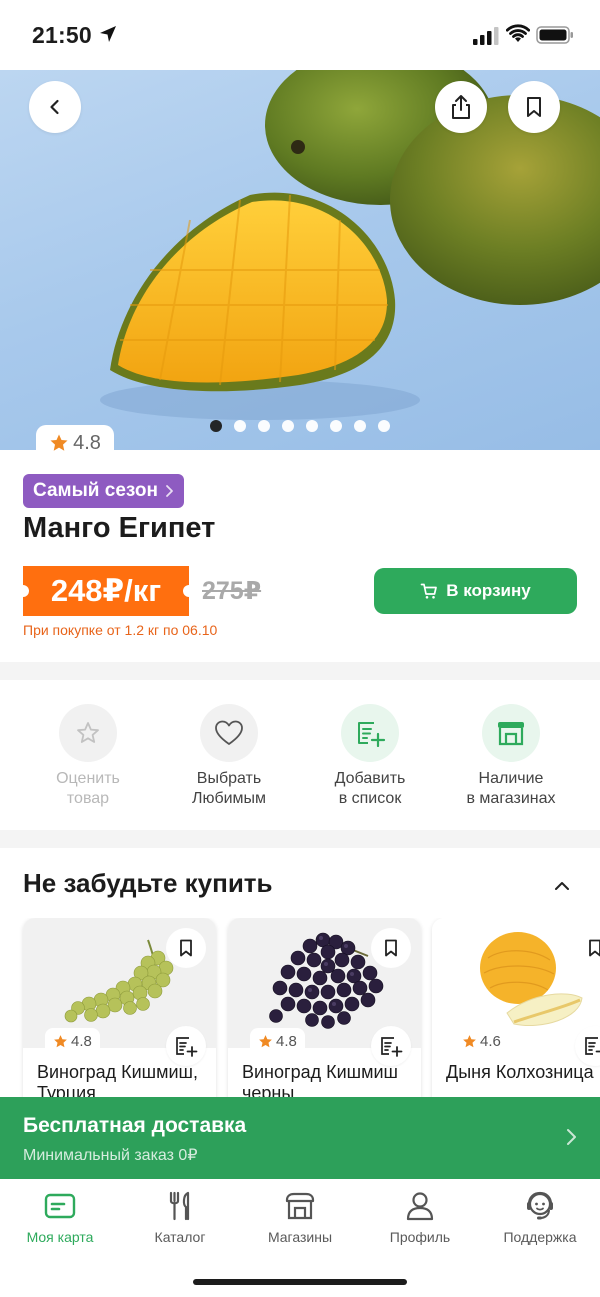  I want to click on tab-stores: Магазины, so click(300, 1217).